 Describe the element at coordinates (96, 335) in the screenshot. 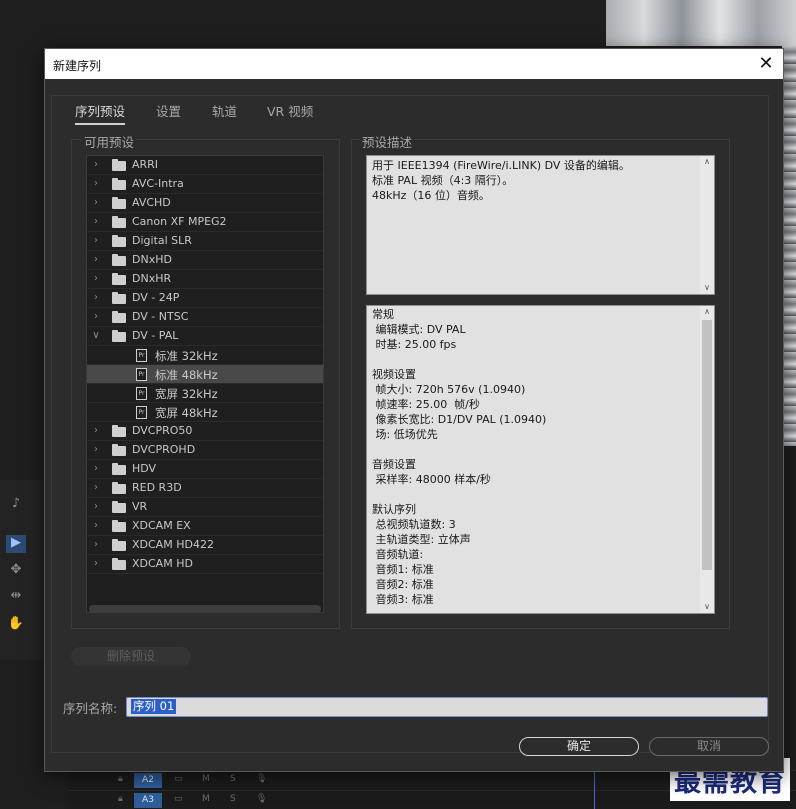

I see `chevron-down-icon: ∨` at that location.